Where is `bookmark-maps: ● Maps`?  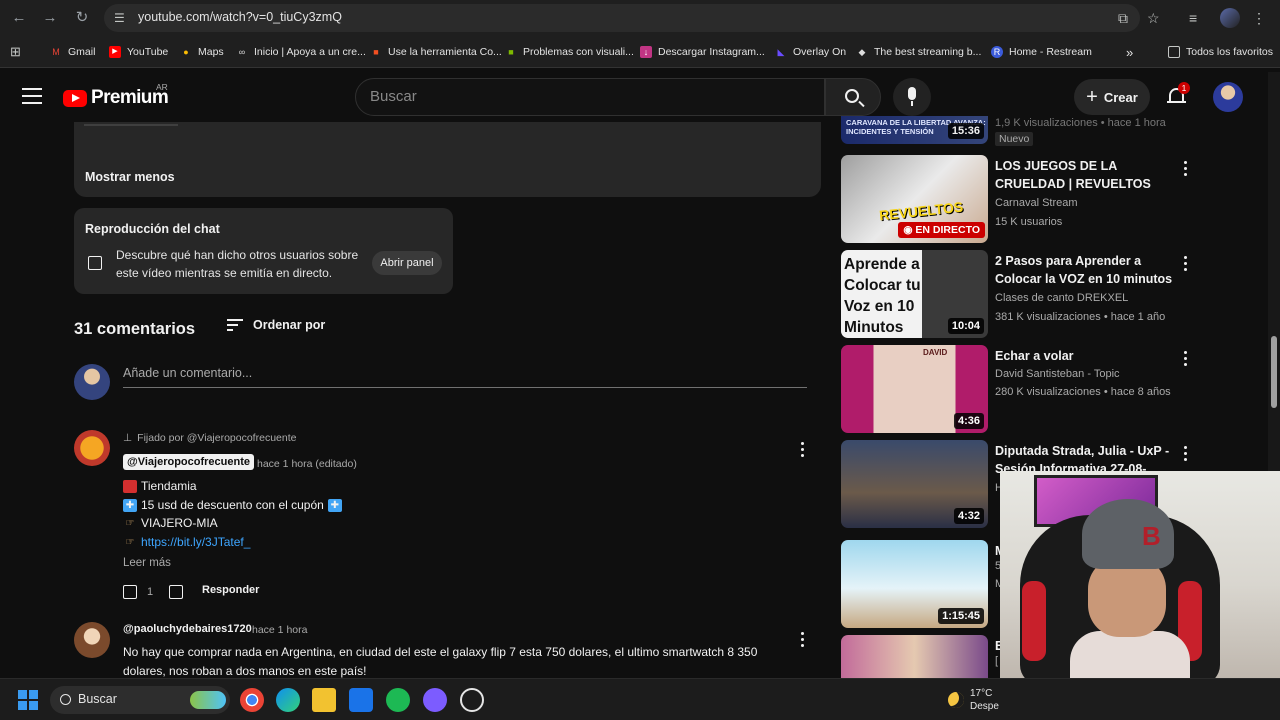
bookmark-maps: ● Maps is located at coordinates (201, 52).